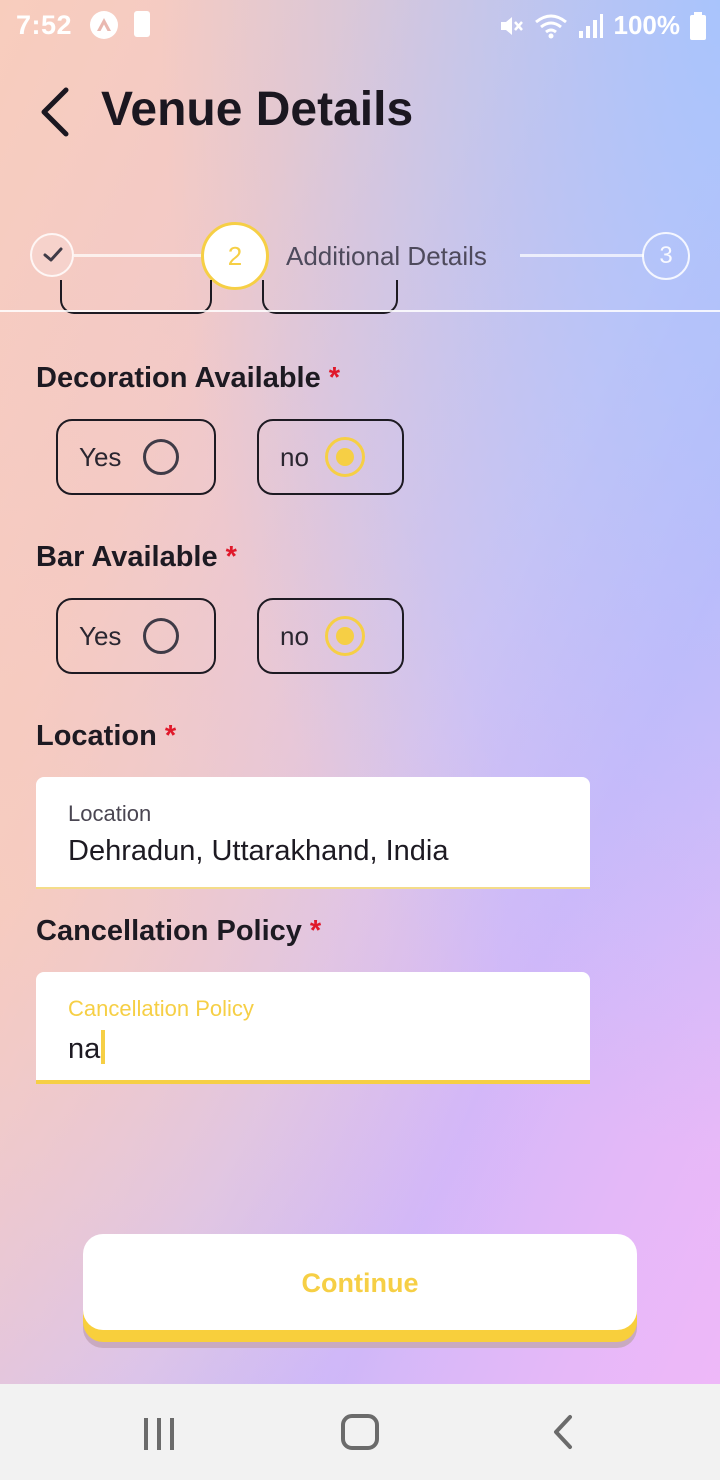  What do you see at coordinates (103, 1047) in the screenshot?
I see `text-cursor` at bounding box center [103, 1047].